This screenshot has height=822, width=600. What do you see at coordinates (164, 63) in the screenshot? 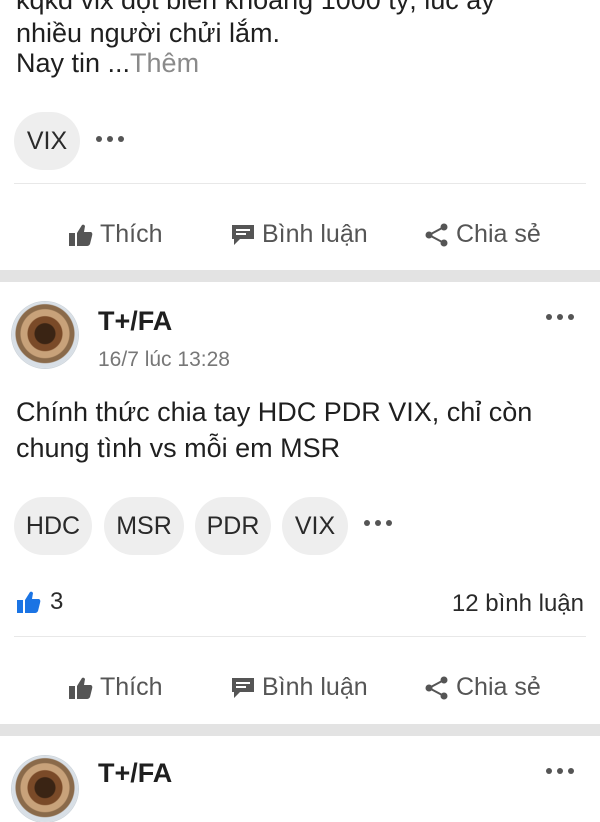
I see `see-more-link: Thêm` at bounding box center [164, 63].